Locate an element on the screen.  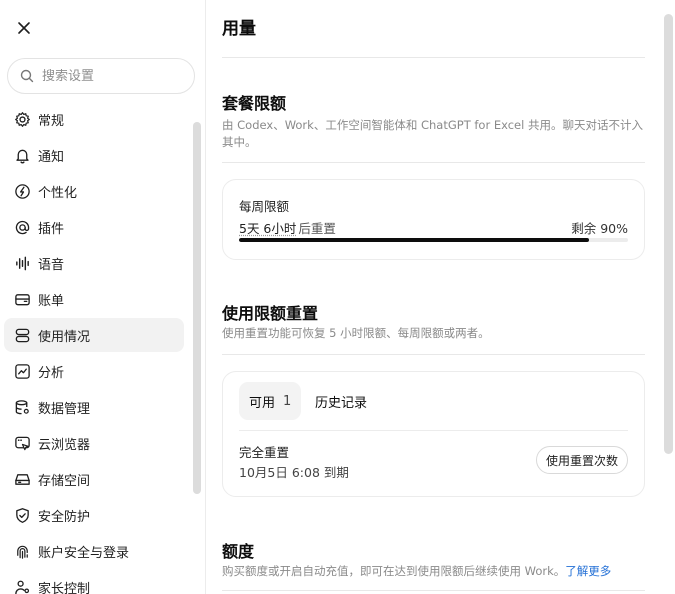
weekly-reset-line: 5天 6小时 后重置 is located at coordinates (287, 227).